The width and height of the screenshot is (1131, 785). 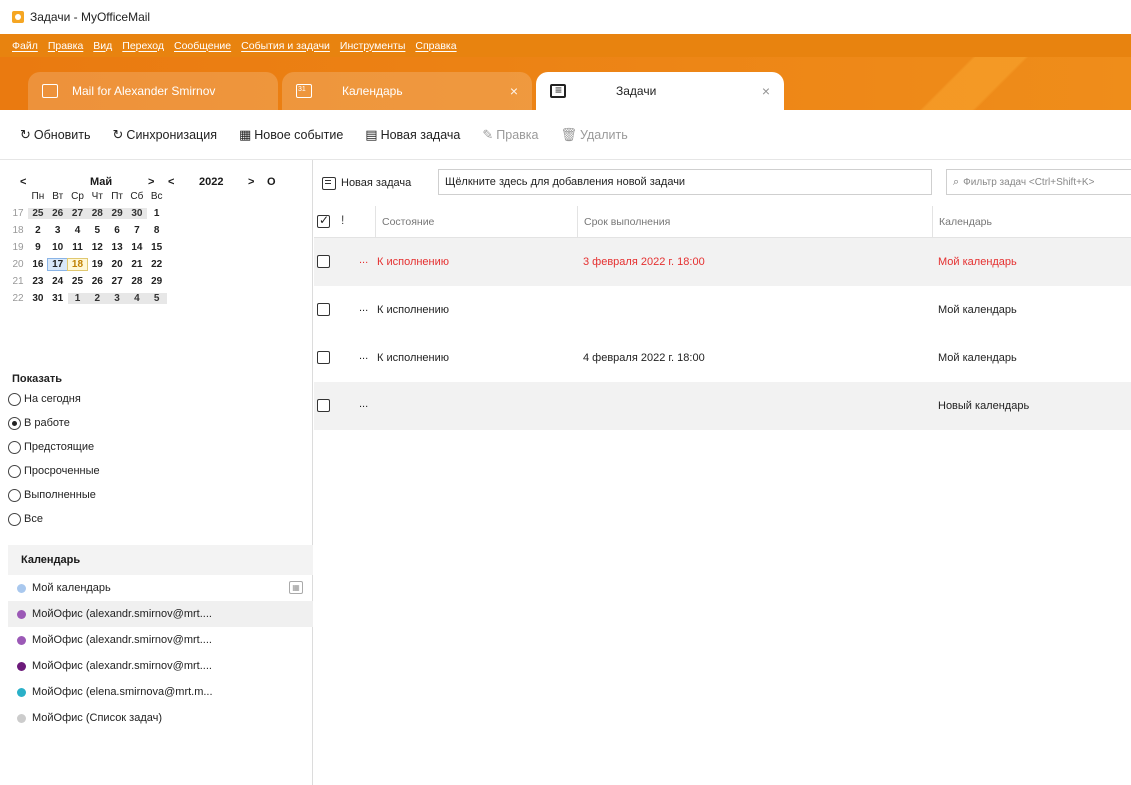 I want to click on day-cell: 11, so click(x=78, y=247).